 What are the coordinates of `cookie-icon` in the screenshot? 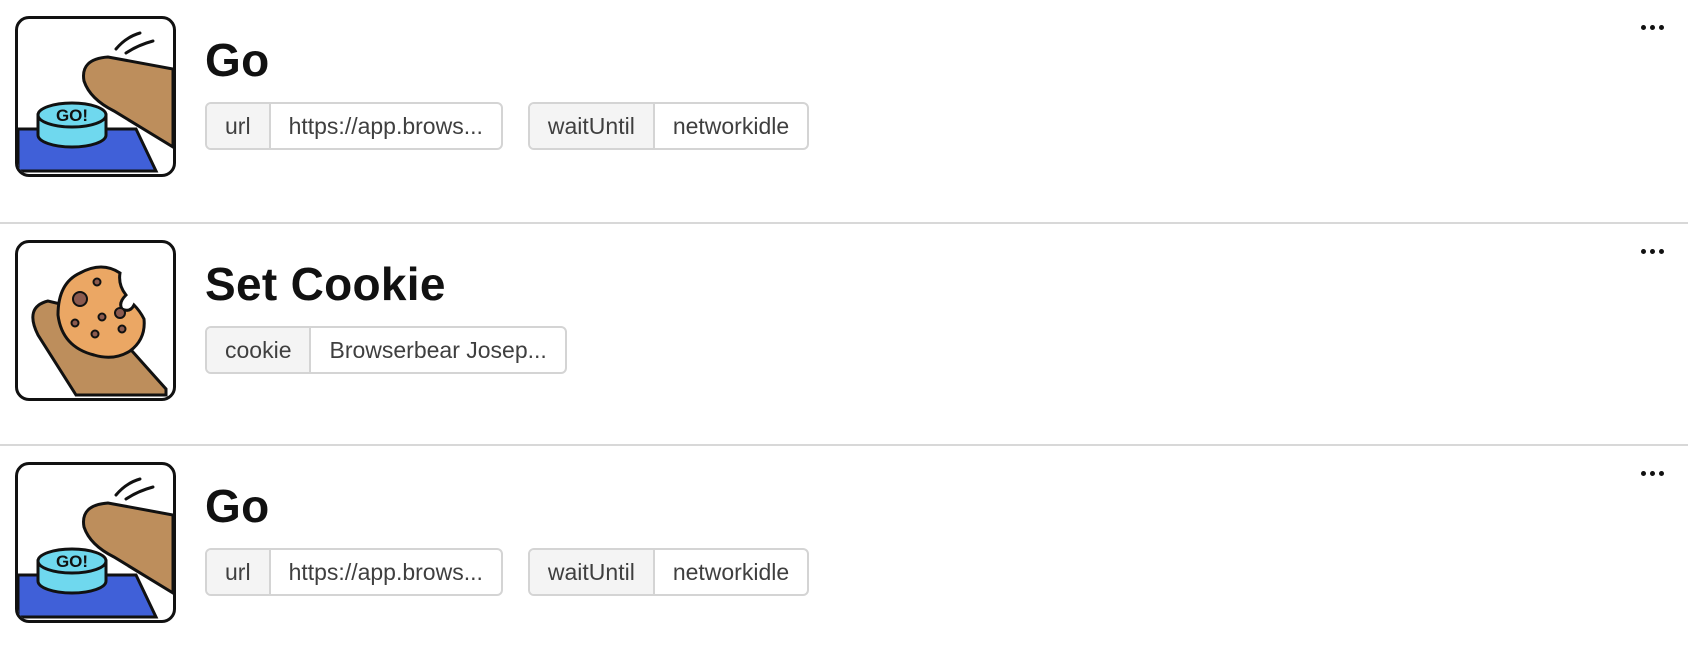 It's located at (95, 320).